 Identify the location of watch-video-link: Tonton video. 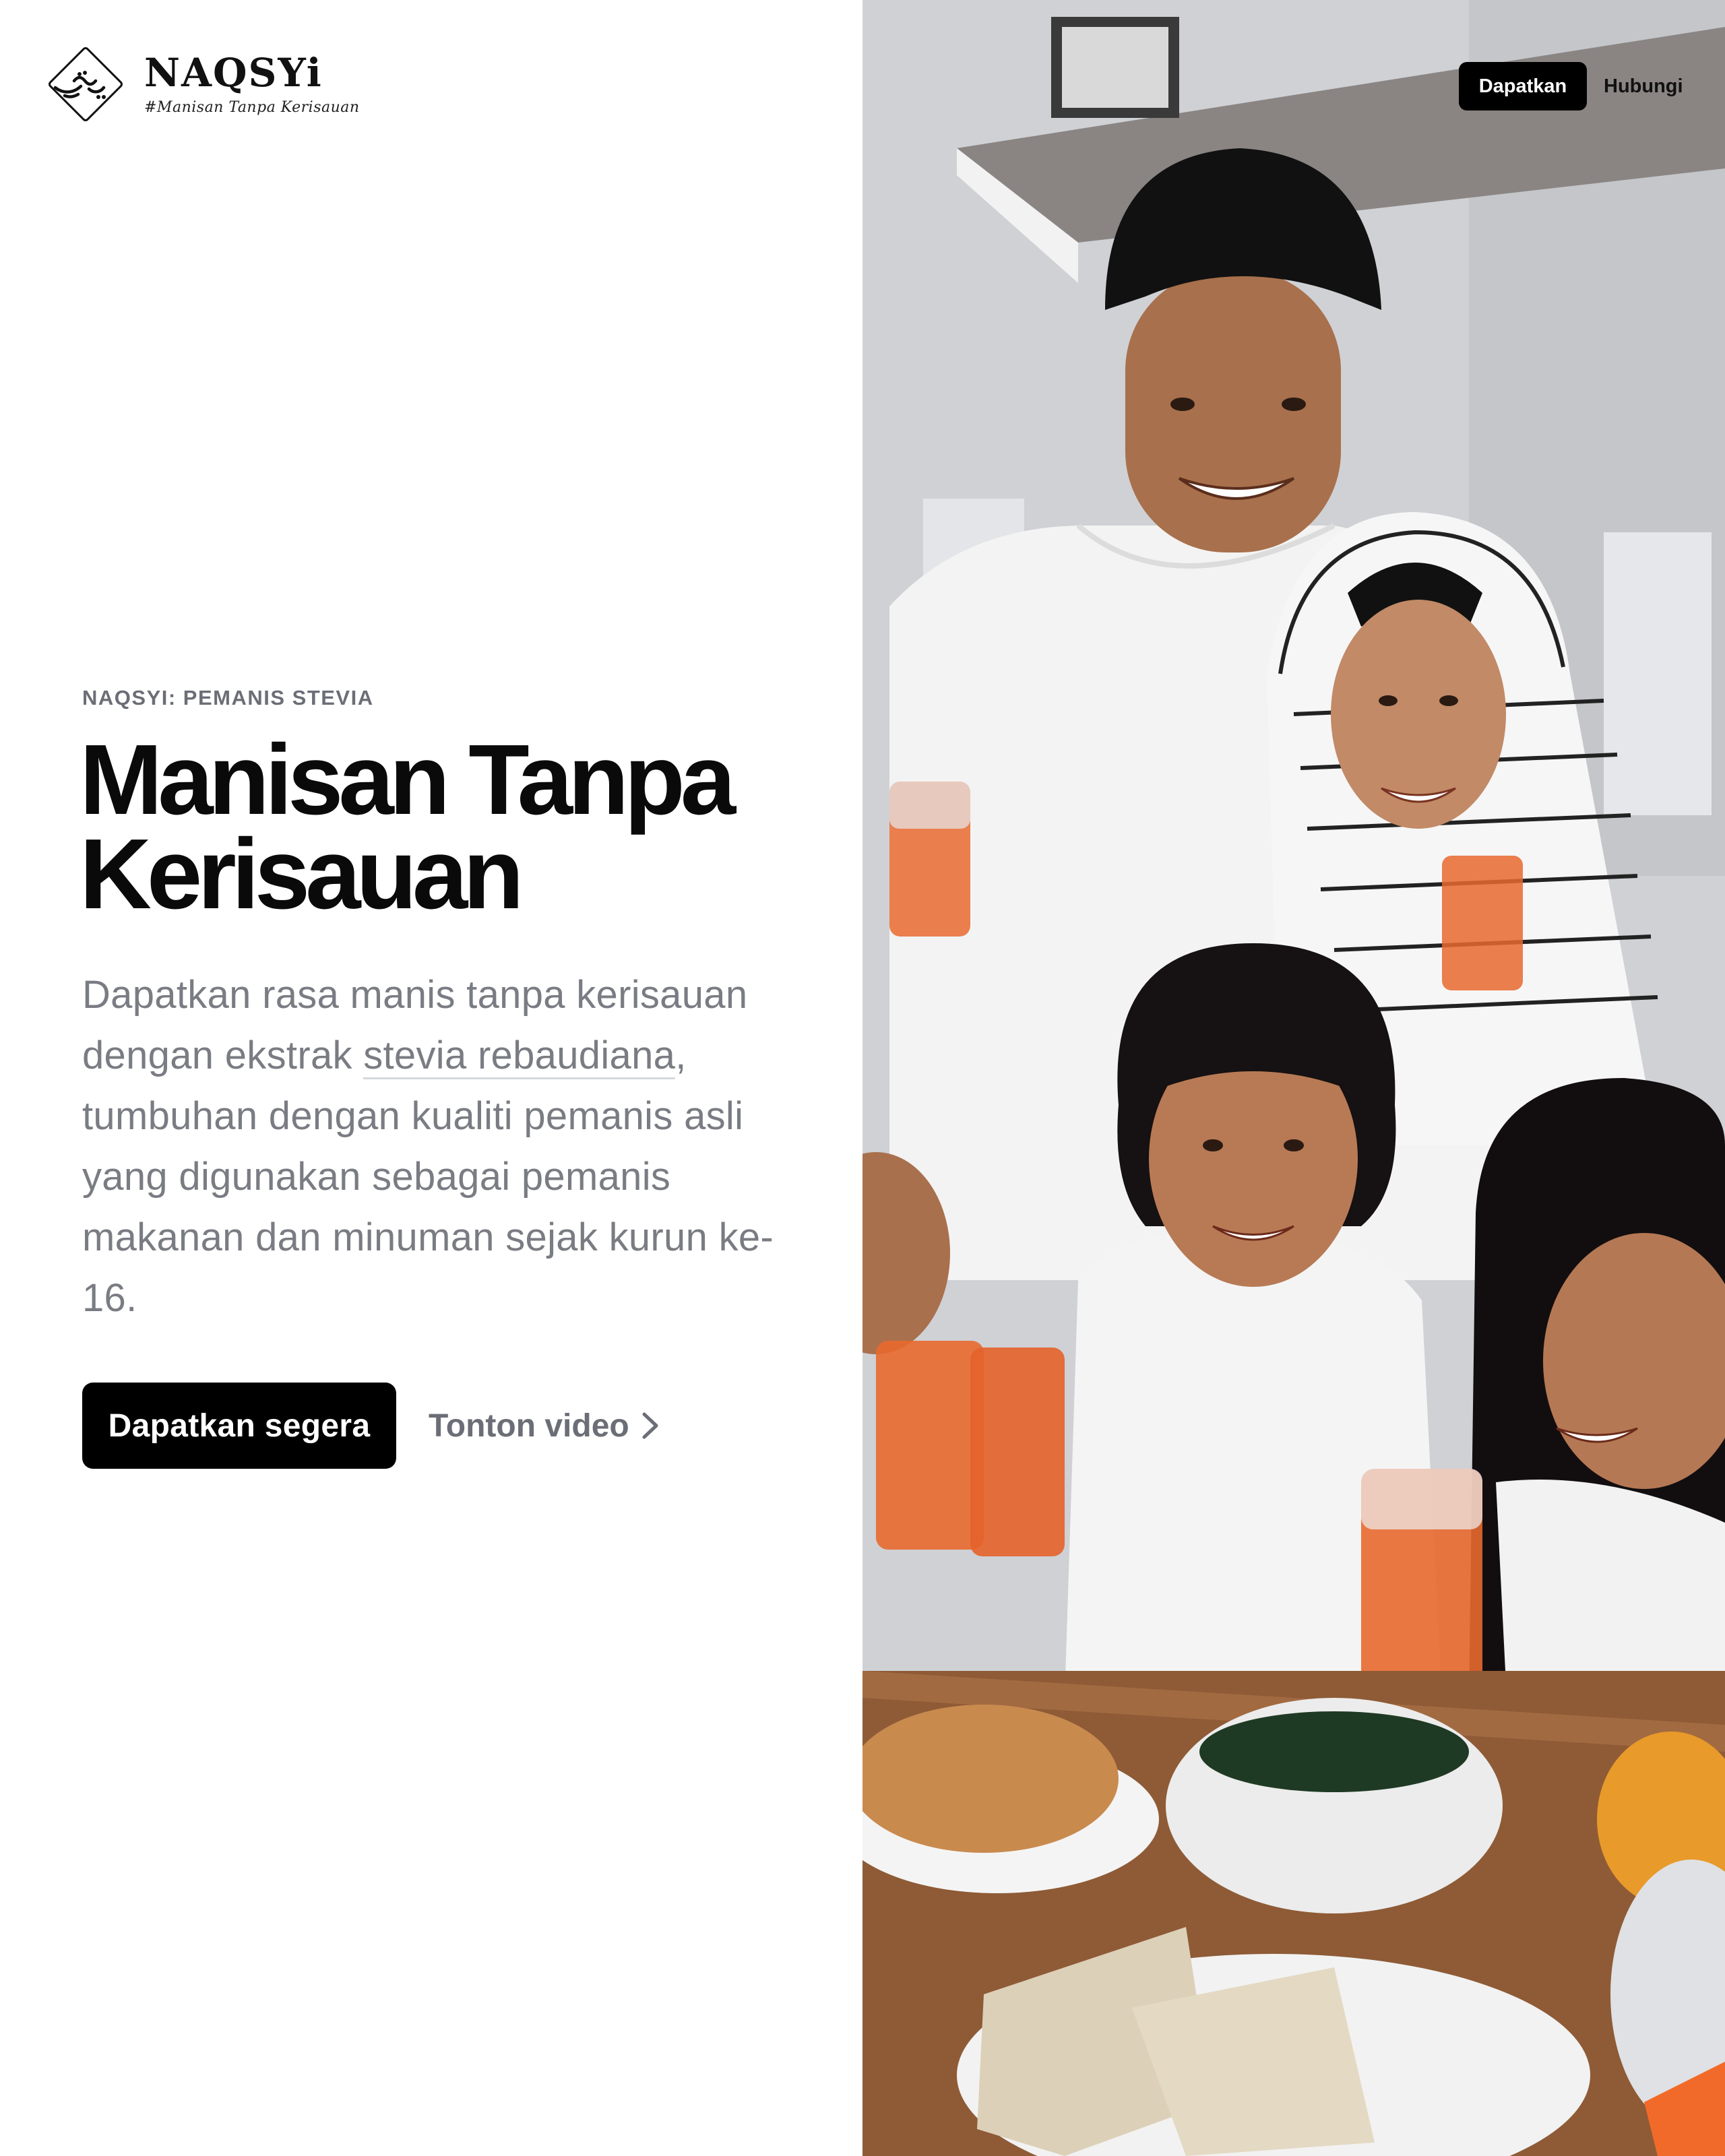
(544, 1426).